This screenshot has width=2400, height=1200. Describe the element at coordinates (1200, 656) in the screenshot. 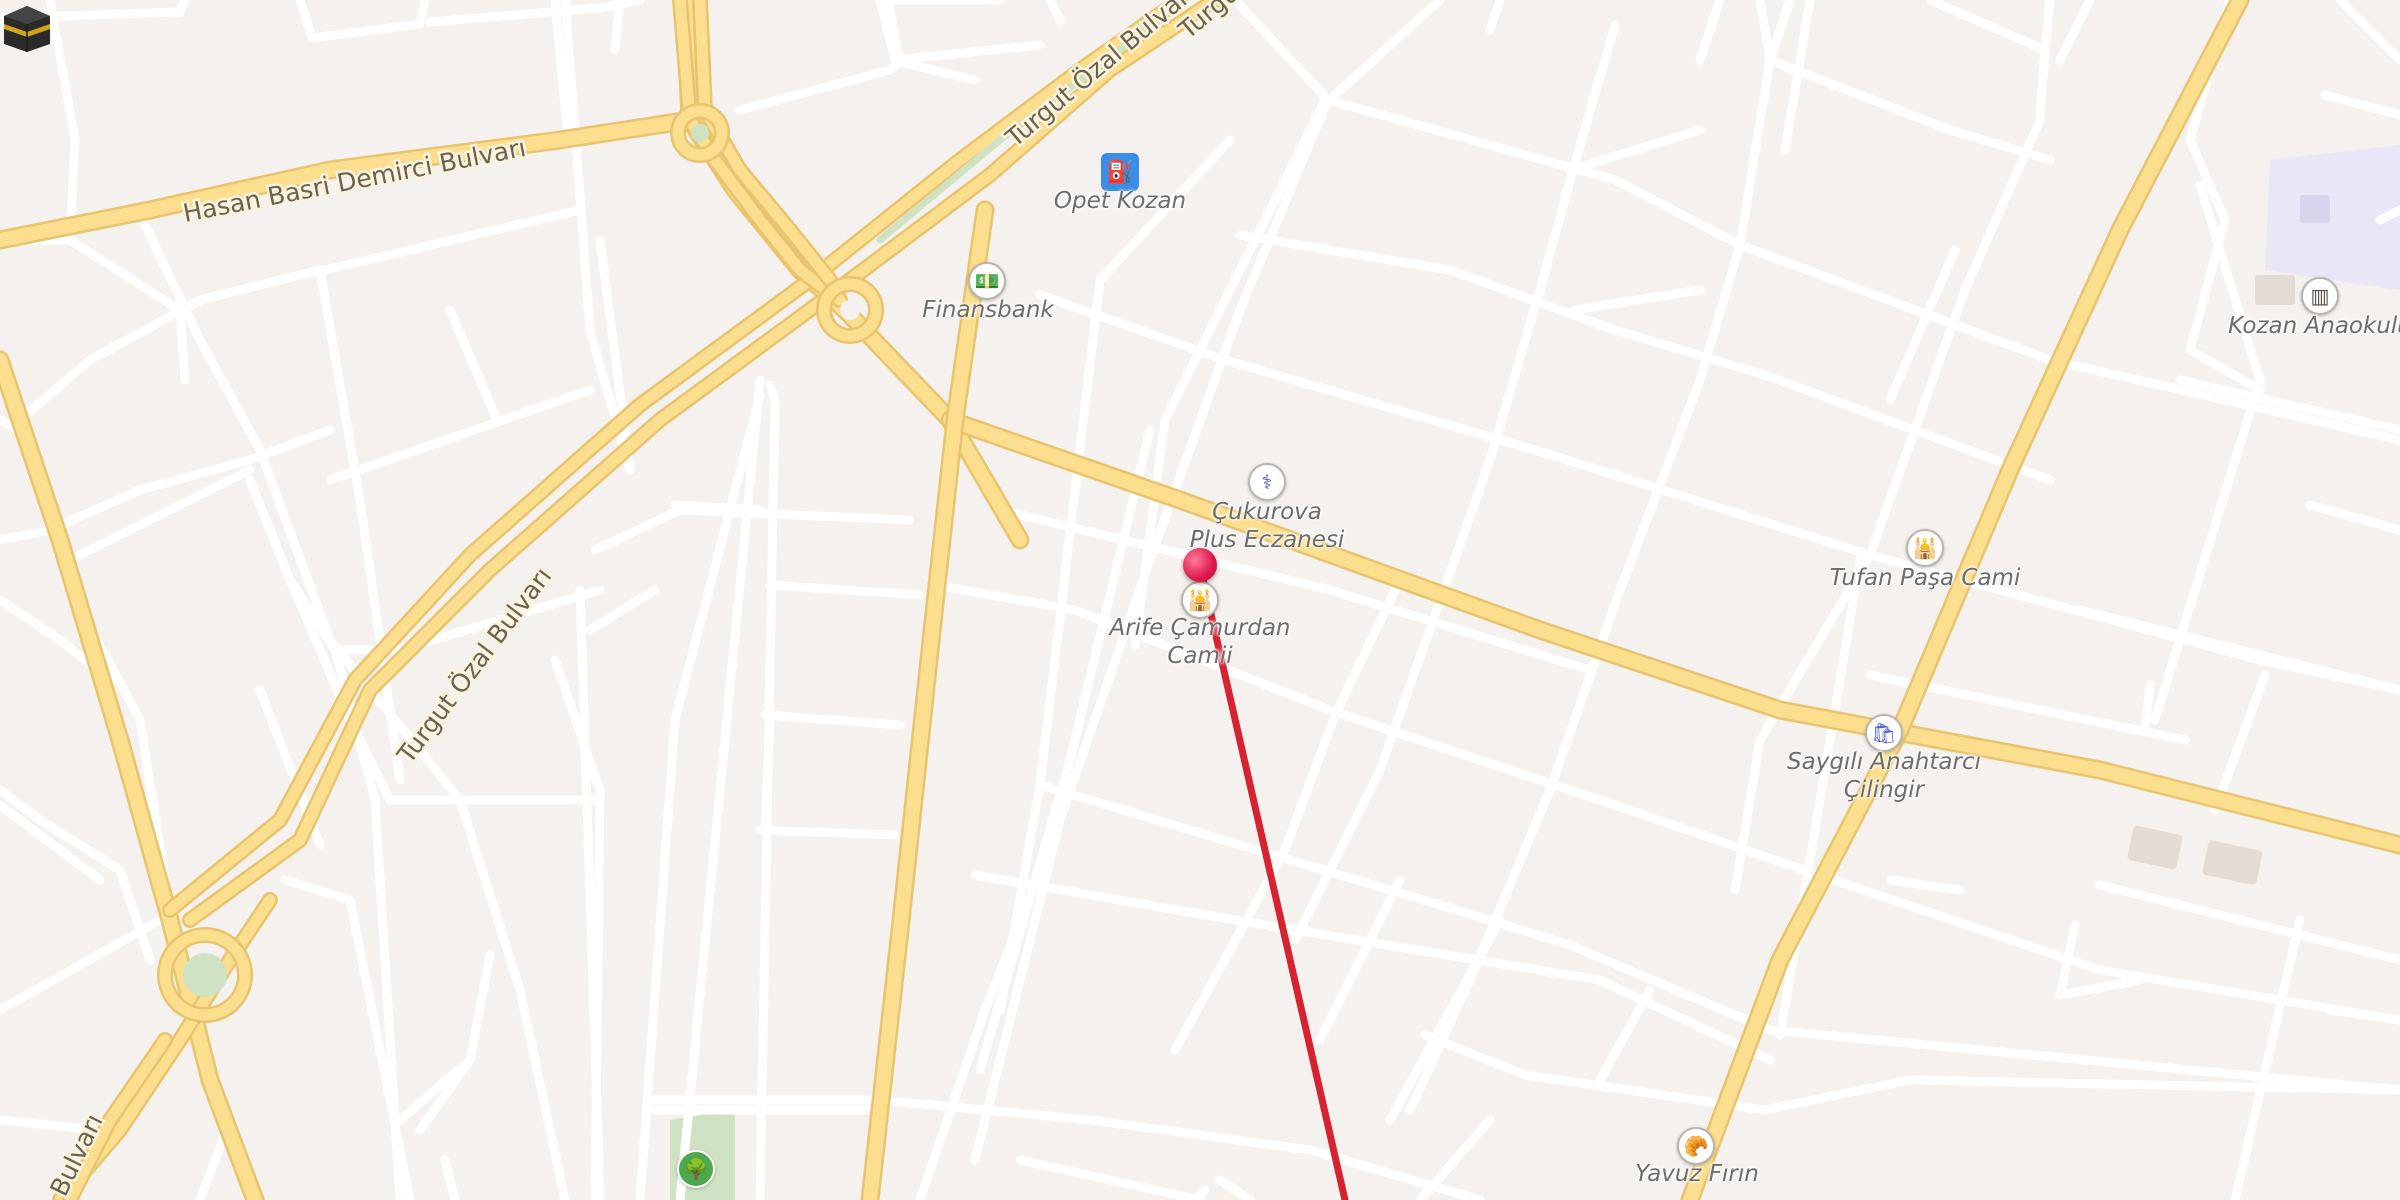

I see `poi-label-arife-line2: Camii` at that location.